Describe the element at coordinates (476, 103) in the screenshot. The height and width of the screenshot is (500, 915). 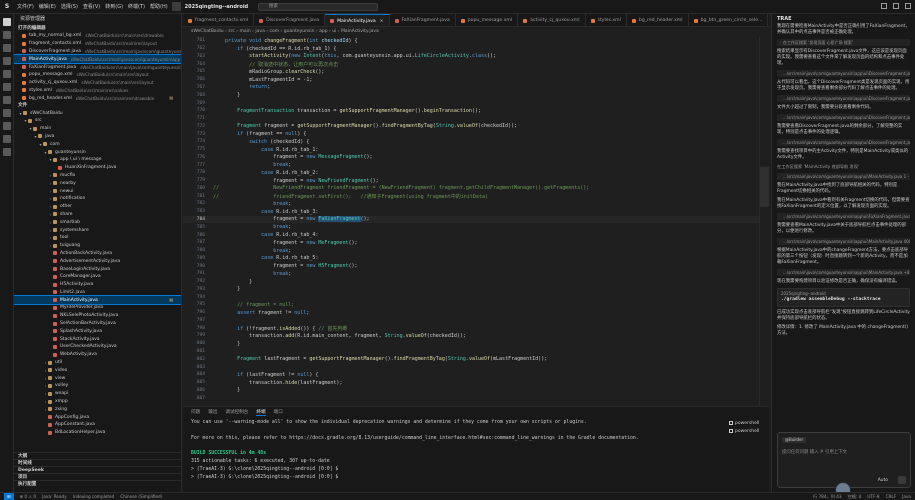
I see `code-line: 769` at that location.